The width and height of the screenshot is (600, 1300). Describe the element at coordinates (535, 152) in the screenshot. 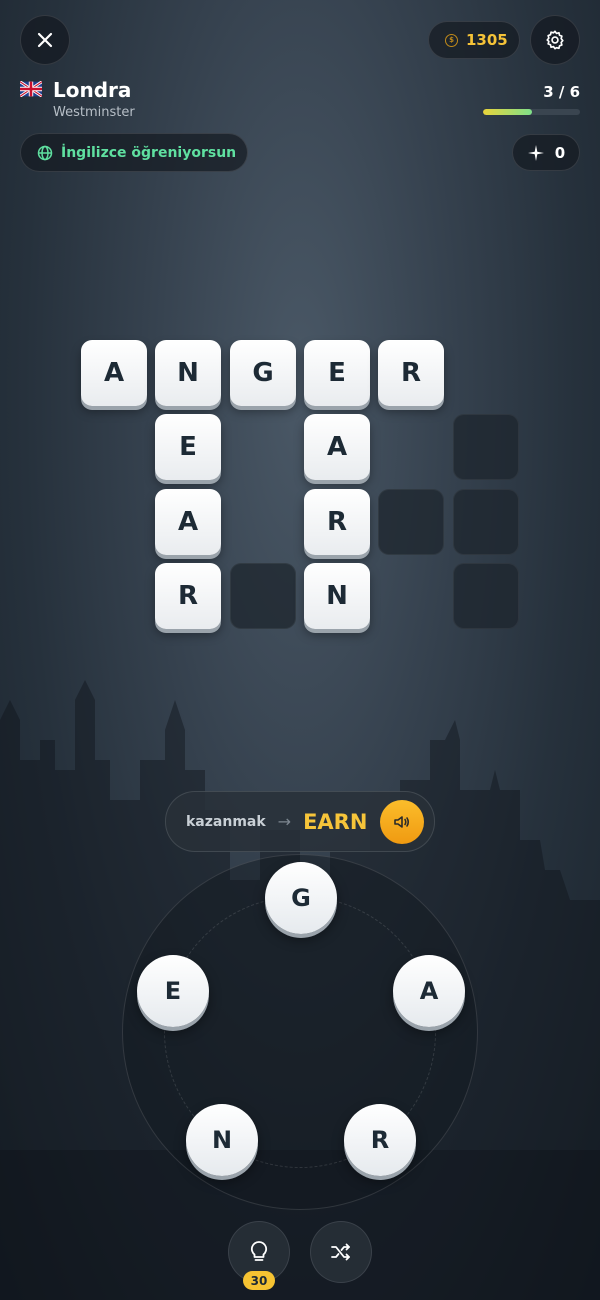

I see `sparkle-icon` at that location.